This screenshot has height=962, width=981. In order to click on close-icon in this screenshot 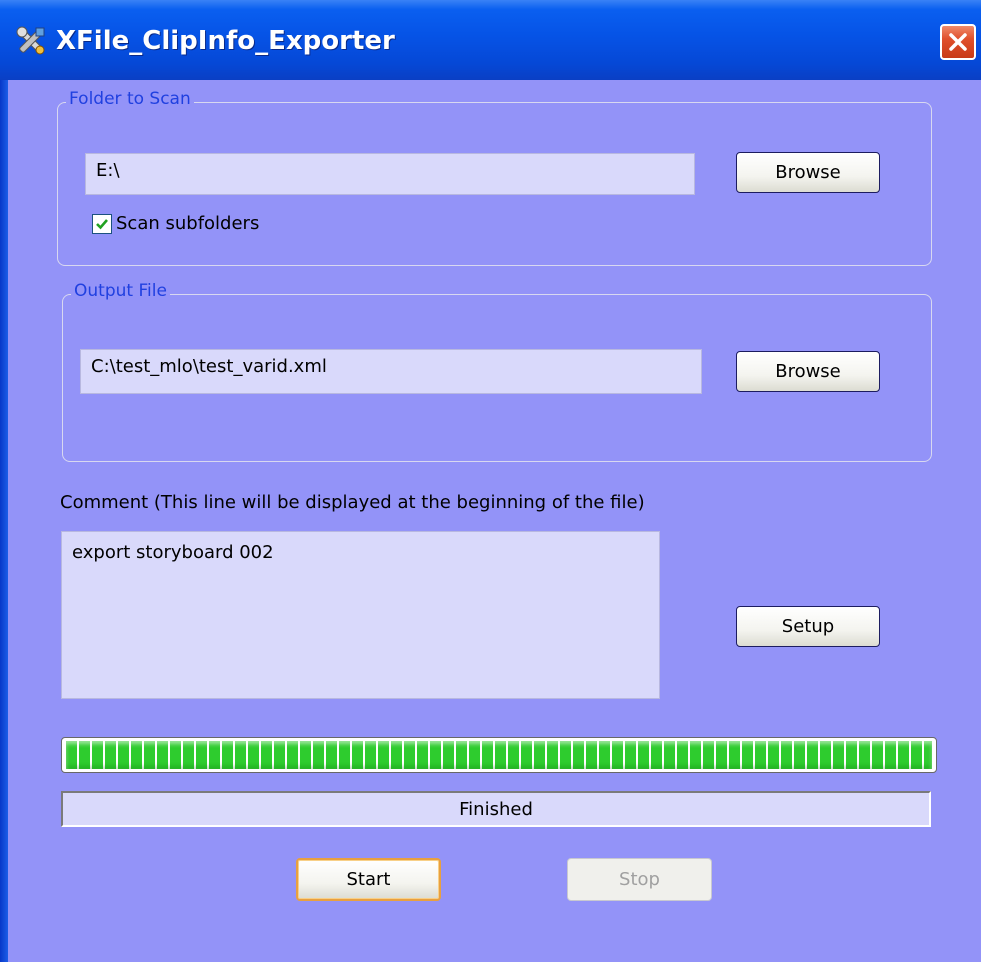, I will do `click(958, 42)`.